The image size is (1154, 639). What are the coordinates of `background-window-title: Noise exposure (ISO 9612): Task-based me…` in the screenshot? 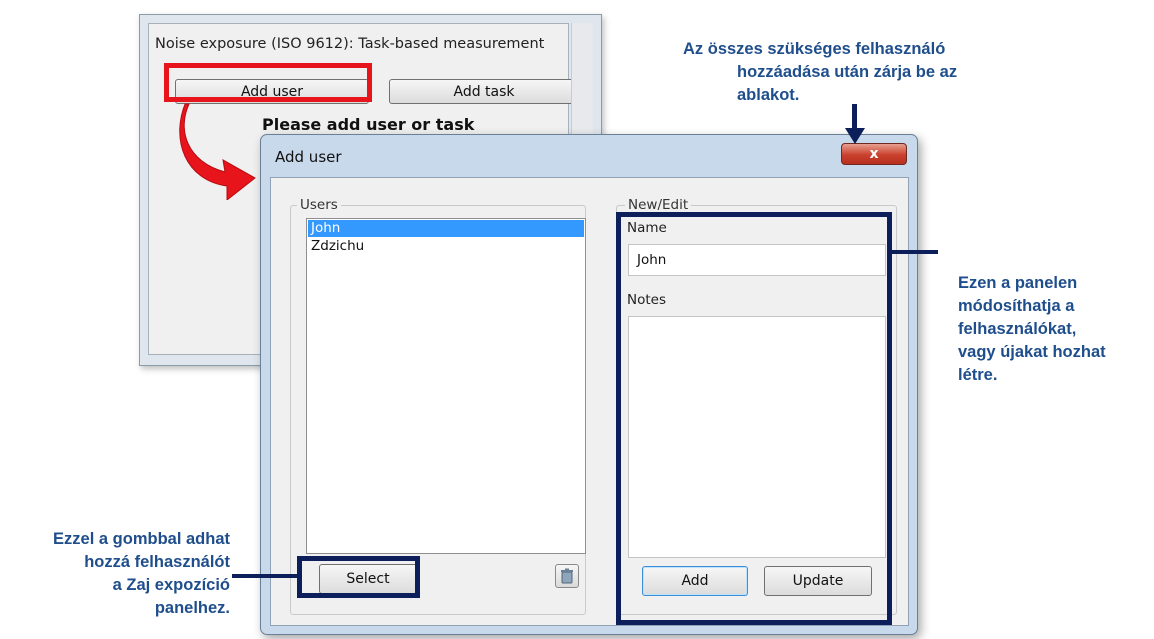 It's located at (350, 44).